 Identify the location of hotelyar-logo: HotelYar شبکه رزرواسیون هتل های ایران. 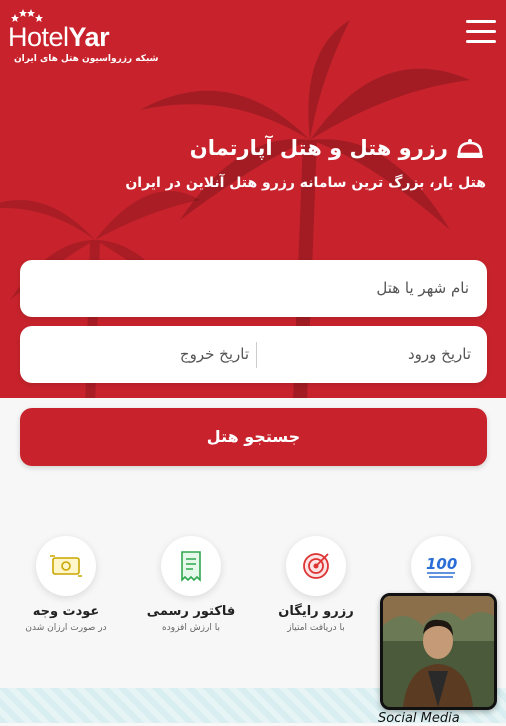
(83, 37).